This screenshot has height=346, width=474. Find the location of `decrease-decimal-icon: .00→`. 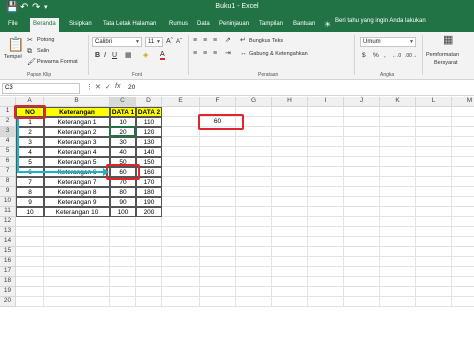

decrease-decimal-icon: .00→ is located at coordinates (411, 56).